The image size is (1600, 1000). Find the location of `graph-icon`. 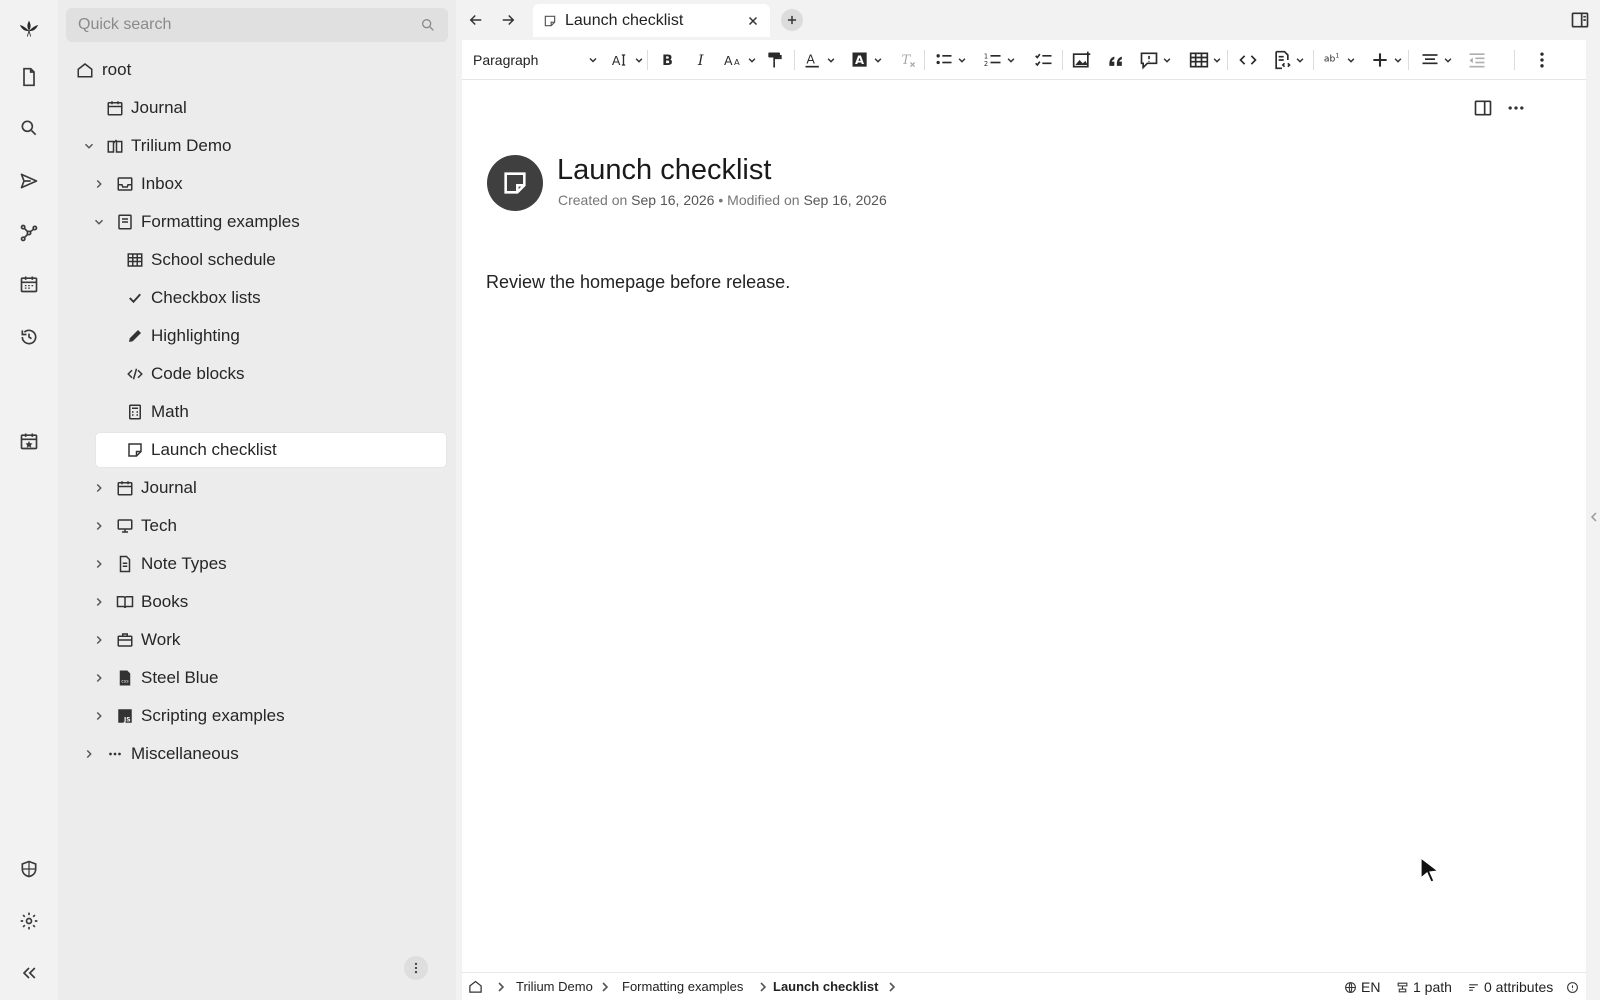

graph-icon is located at coordinates (29, 233).